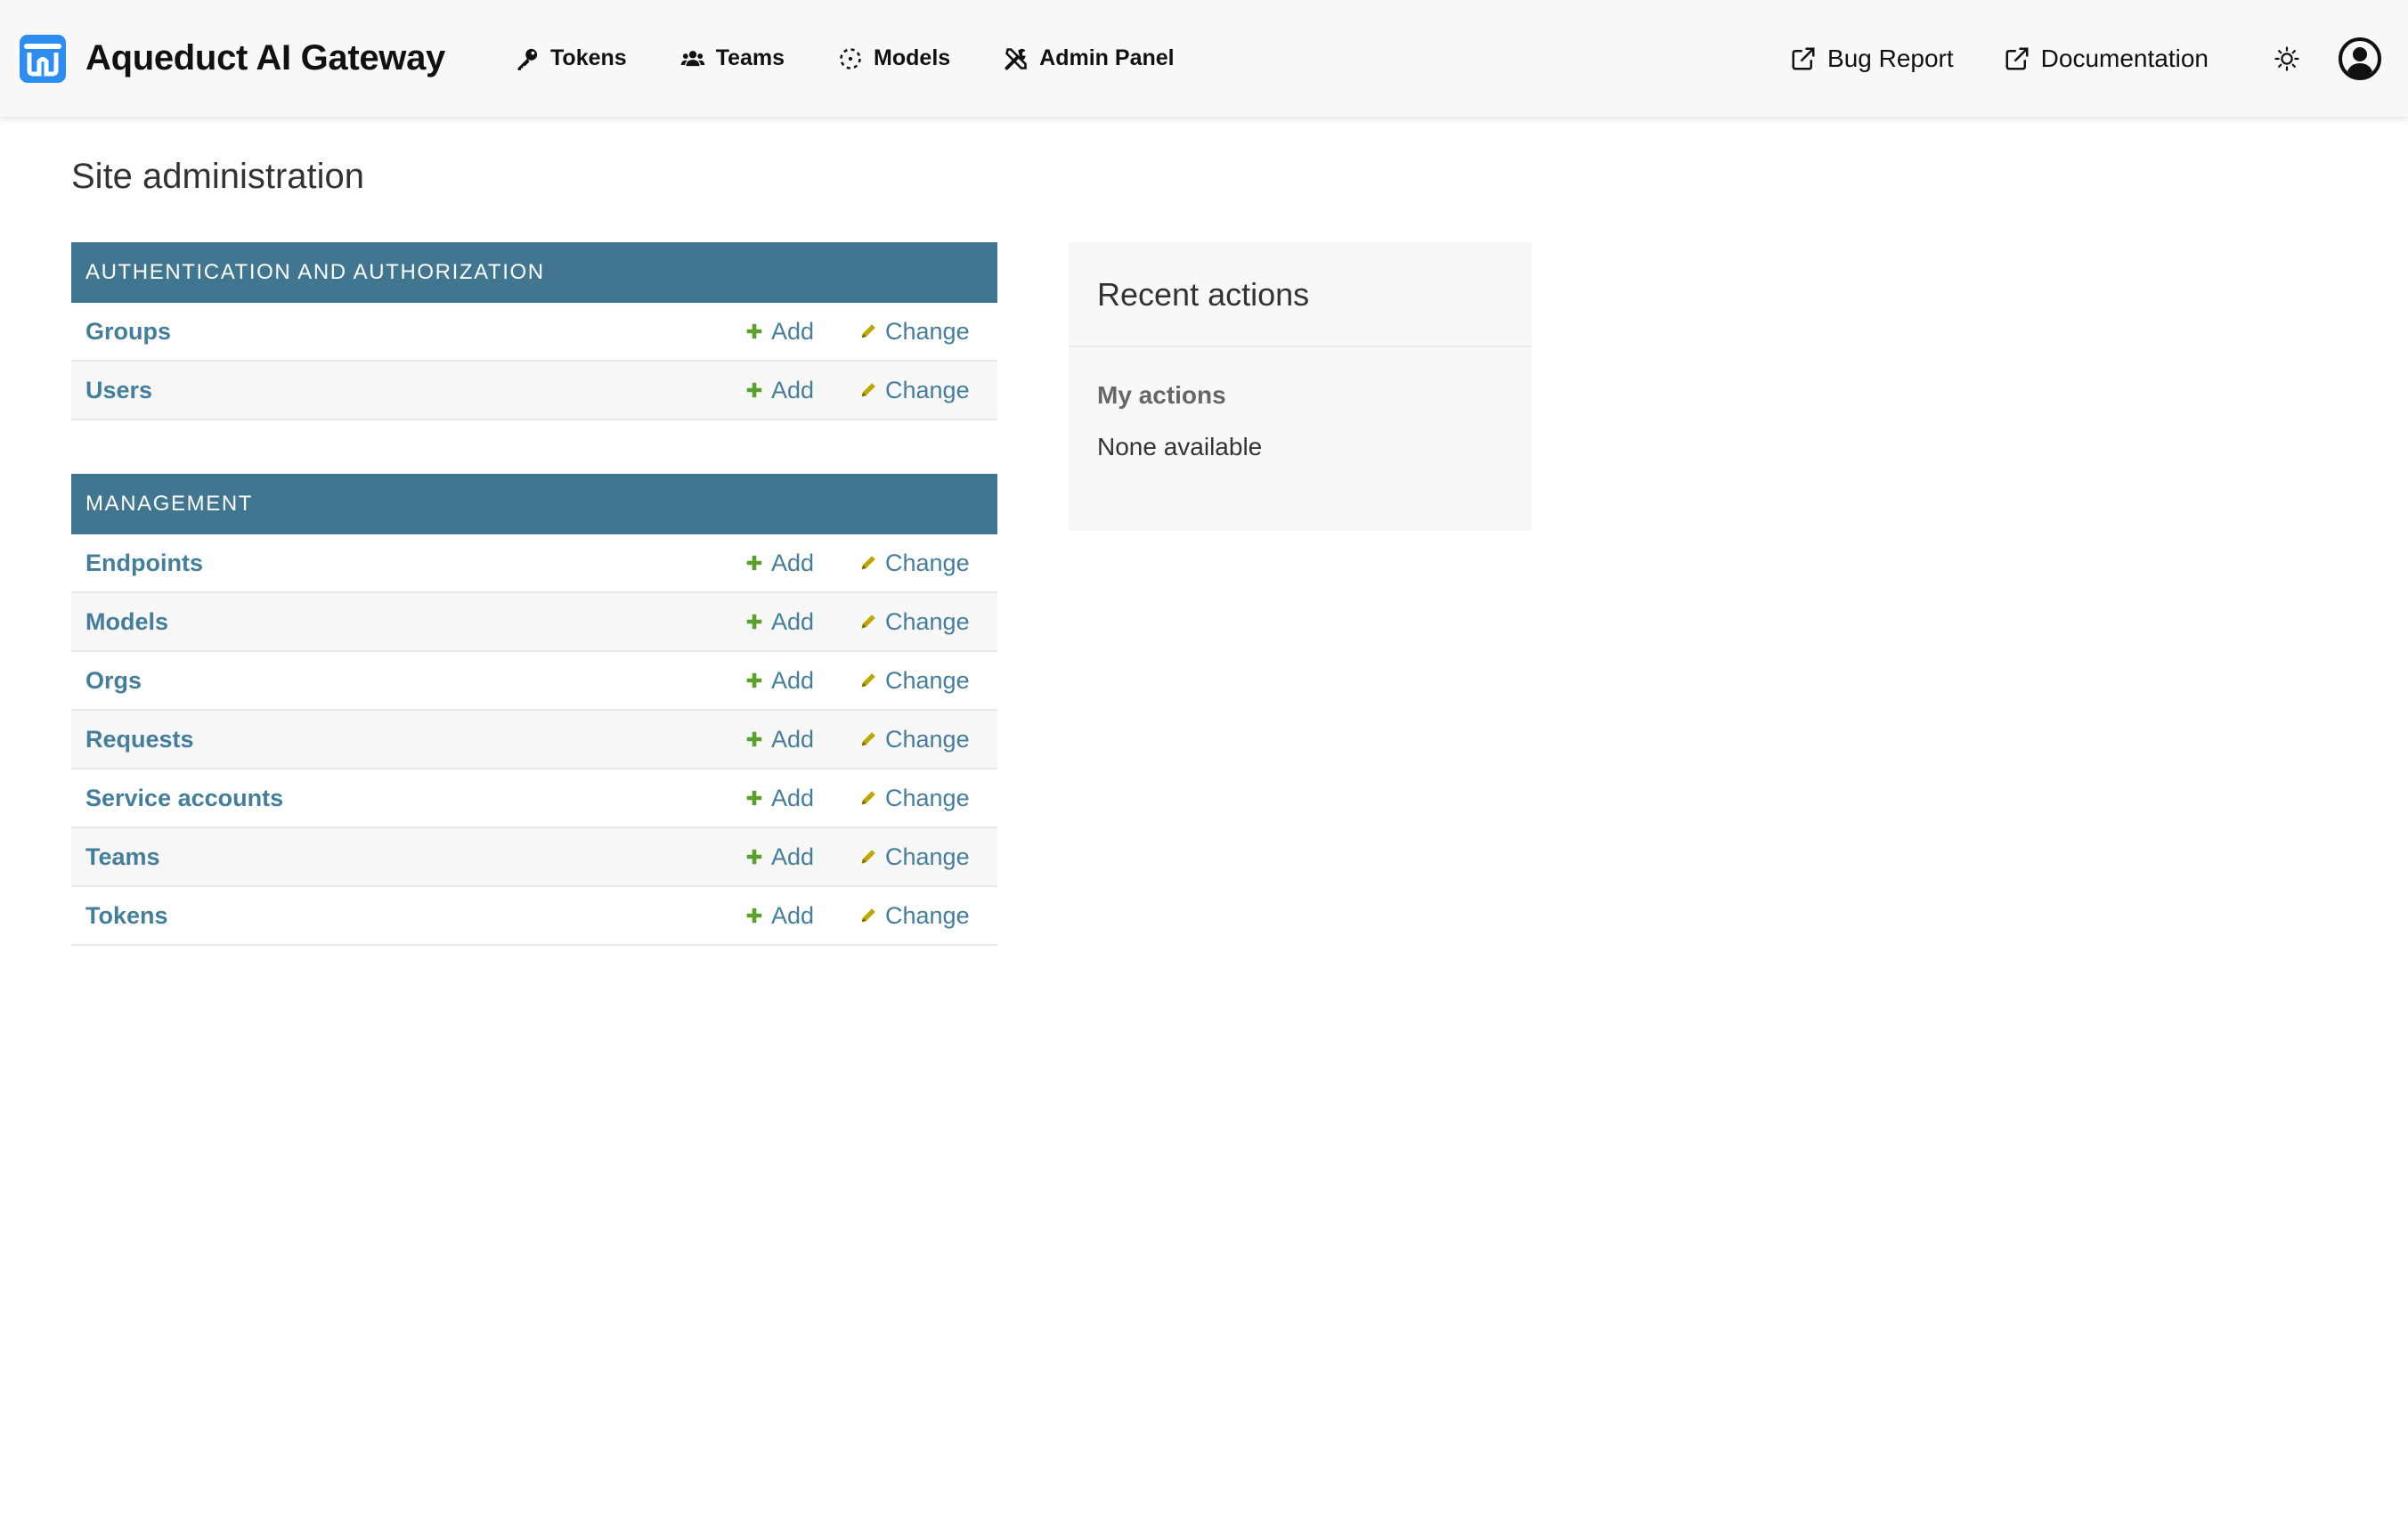 This screenshot has height=1539, width=2408. I want to click on model-link: Orgs, so click(414, 681).